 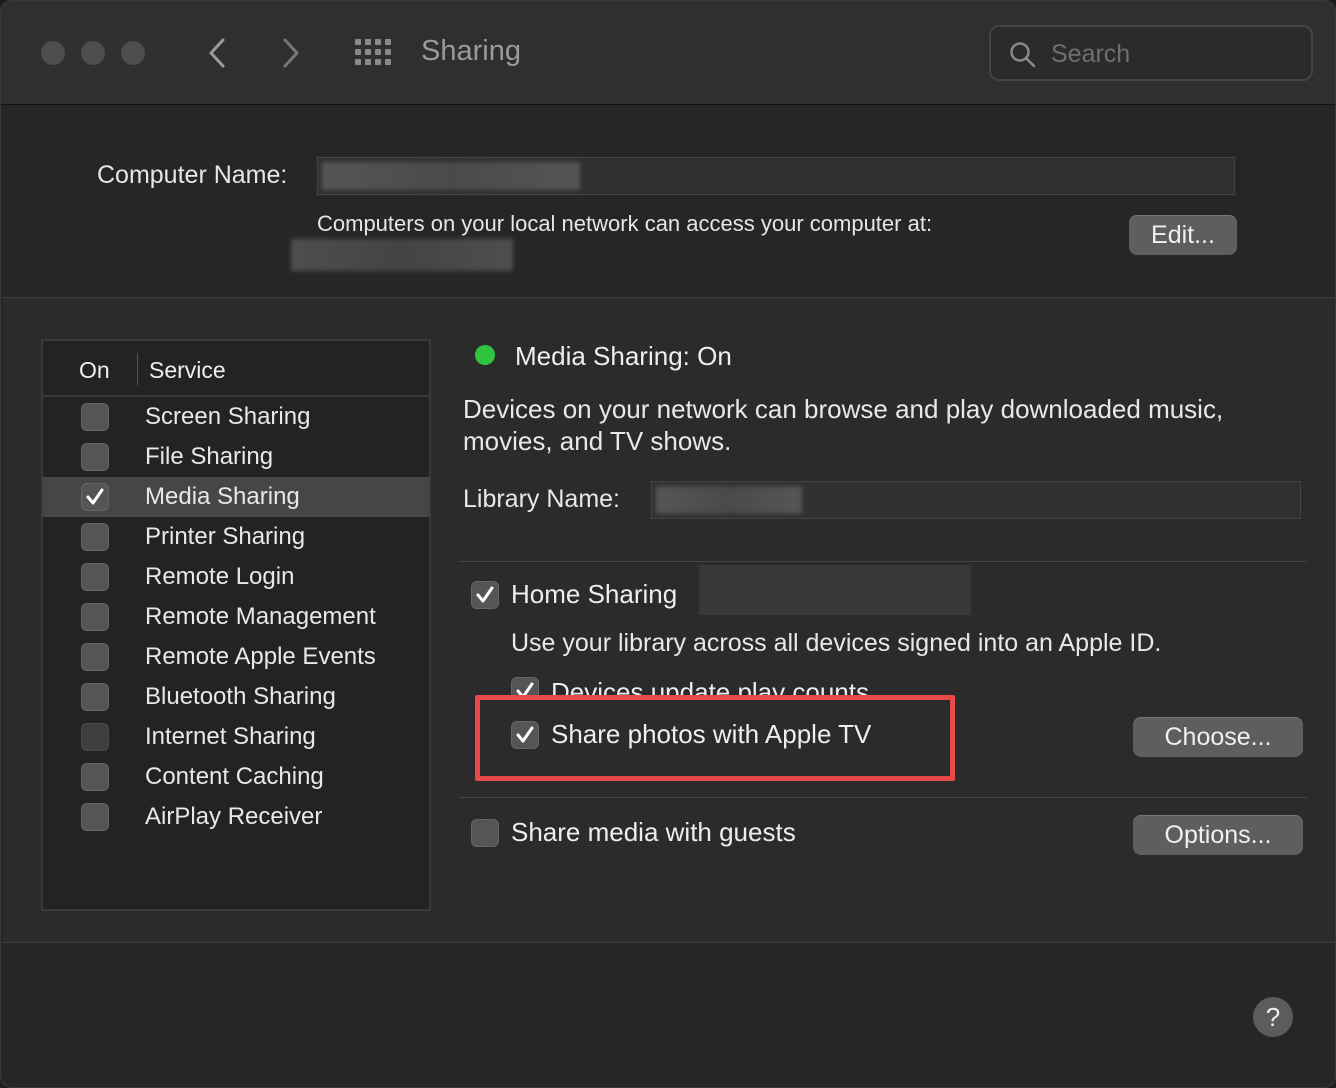 I want to click on service-label: AirPlay Receiver, so click(x=234, y=816).